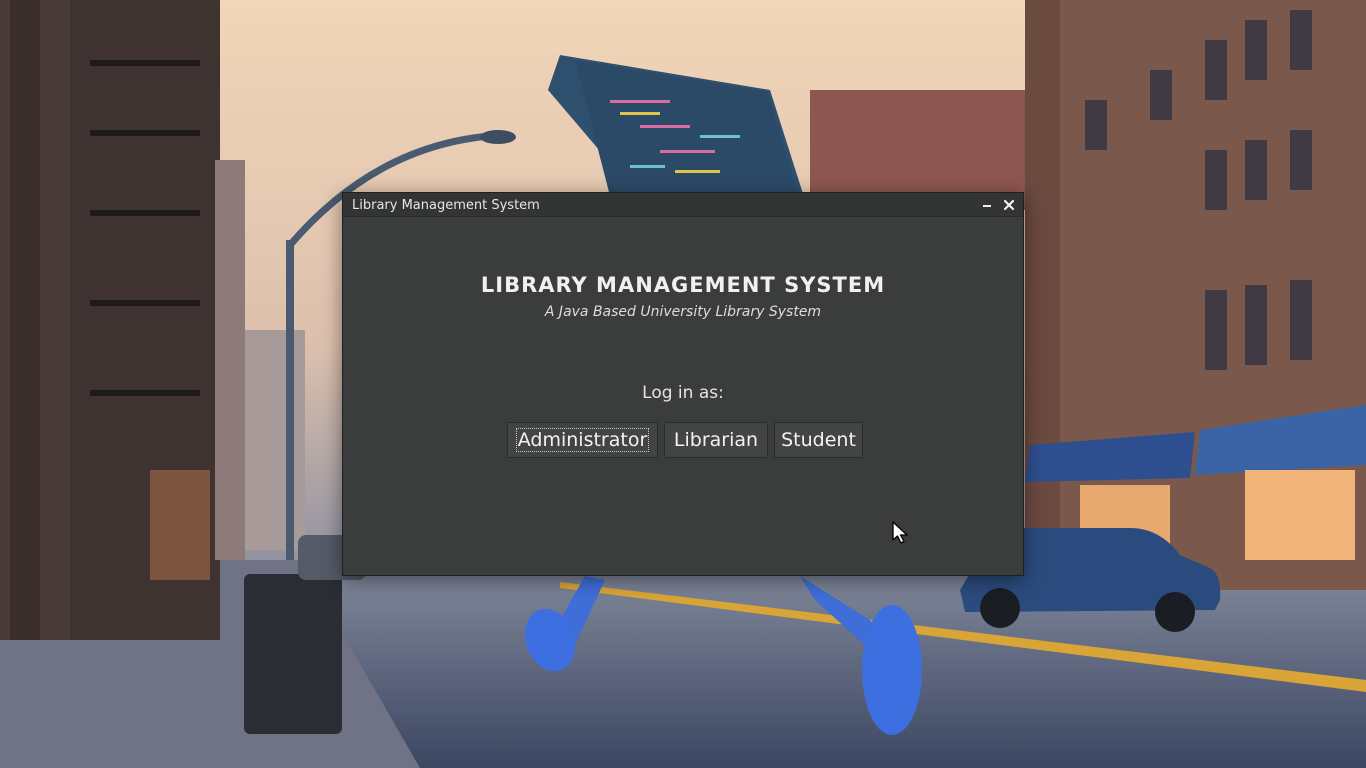 This screenshot has width=1366, height=768. What do you see at coordinates (900, 532) in the screenshot?
I see `mouse-cursor-icon` at bounding box center [900, 532].